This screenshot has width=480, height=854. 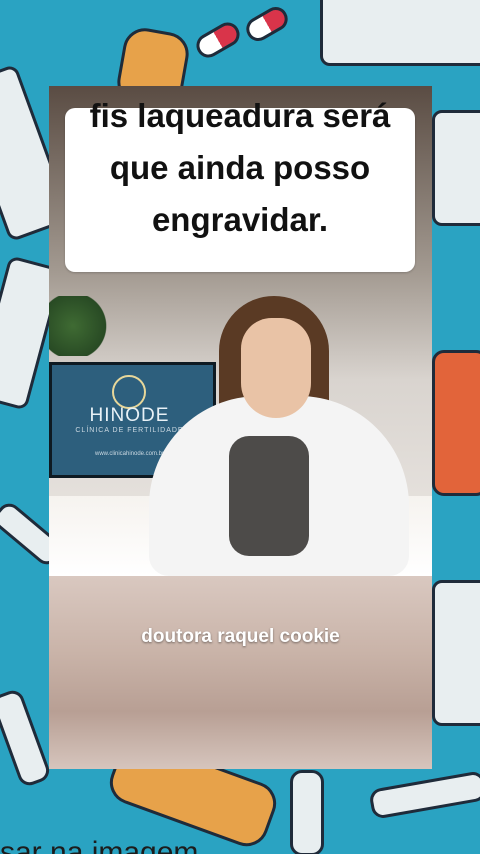 I want to click on doctor-face, so click(x=276, y=368).